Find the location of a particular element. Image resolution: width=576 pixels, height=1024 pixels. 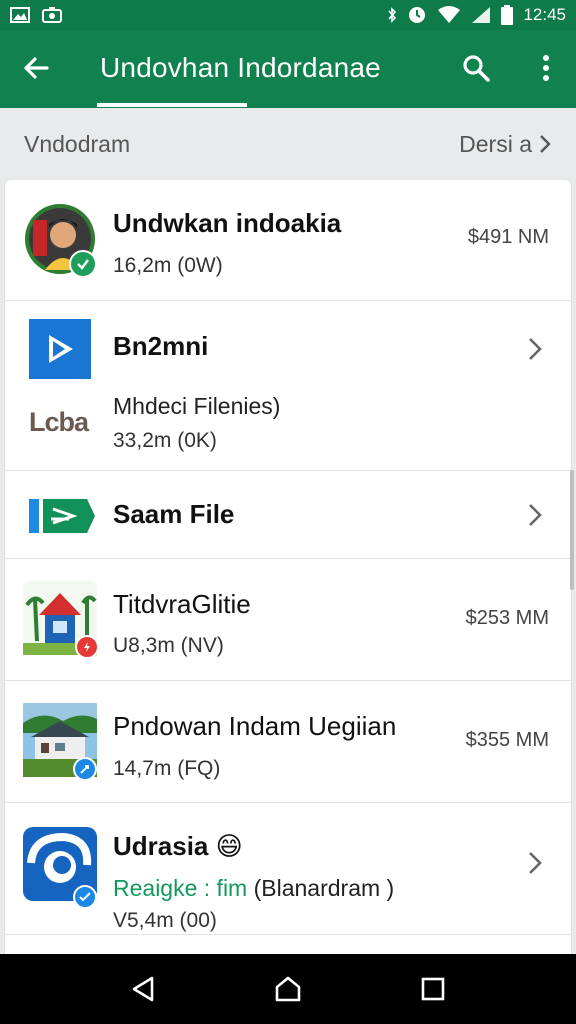

item-title: Saam File is located at coordinates (174, 514).